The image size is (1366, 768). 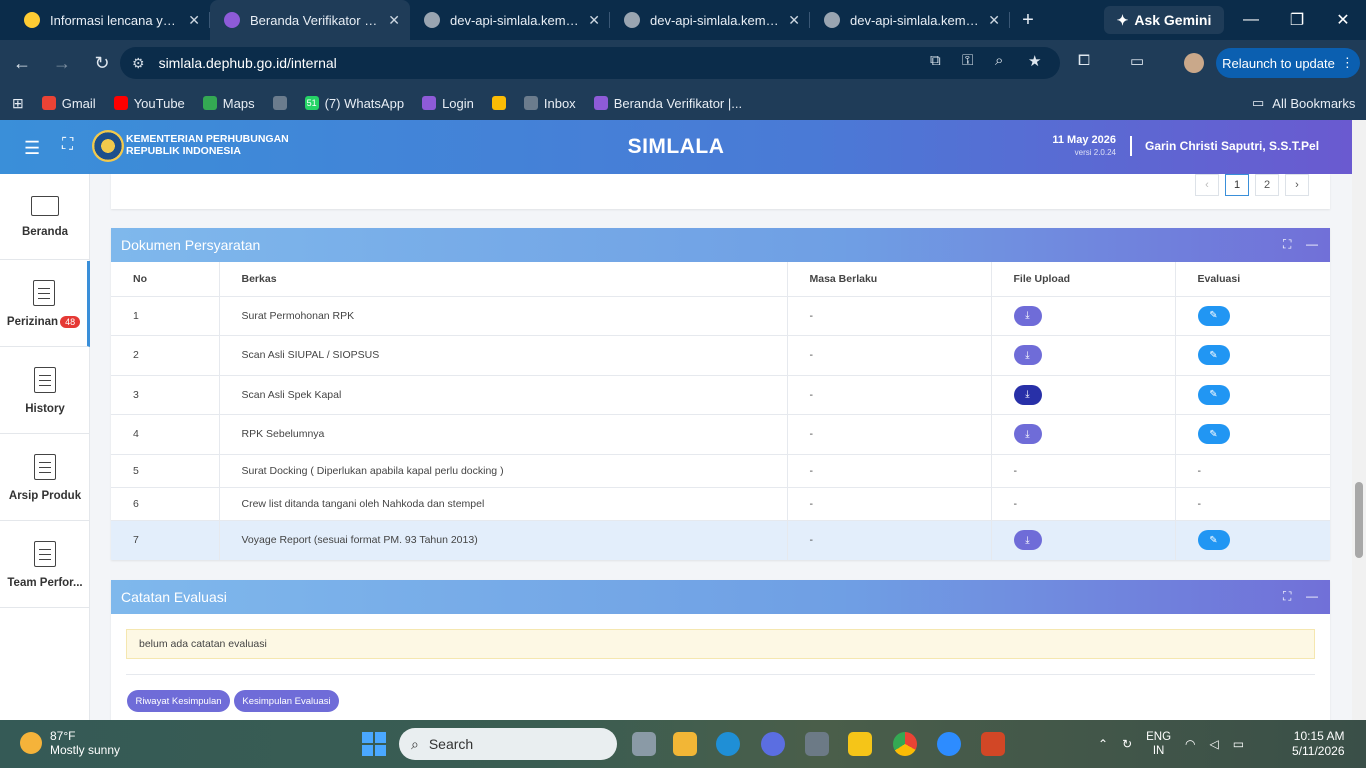 I want to click on site-info-icon: ⚙, so click(x=138, y=63).